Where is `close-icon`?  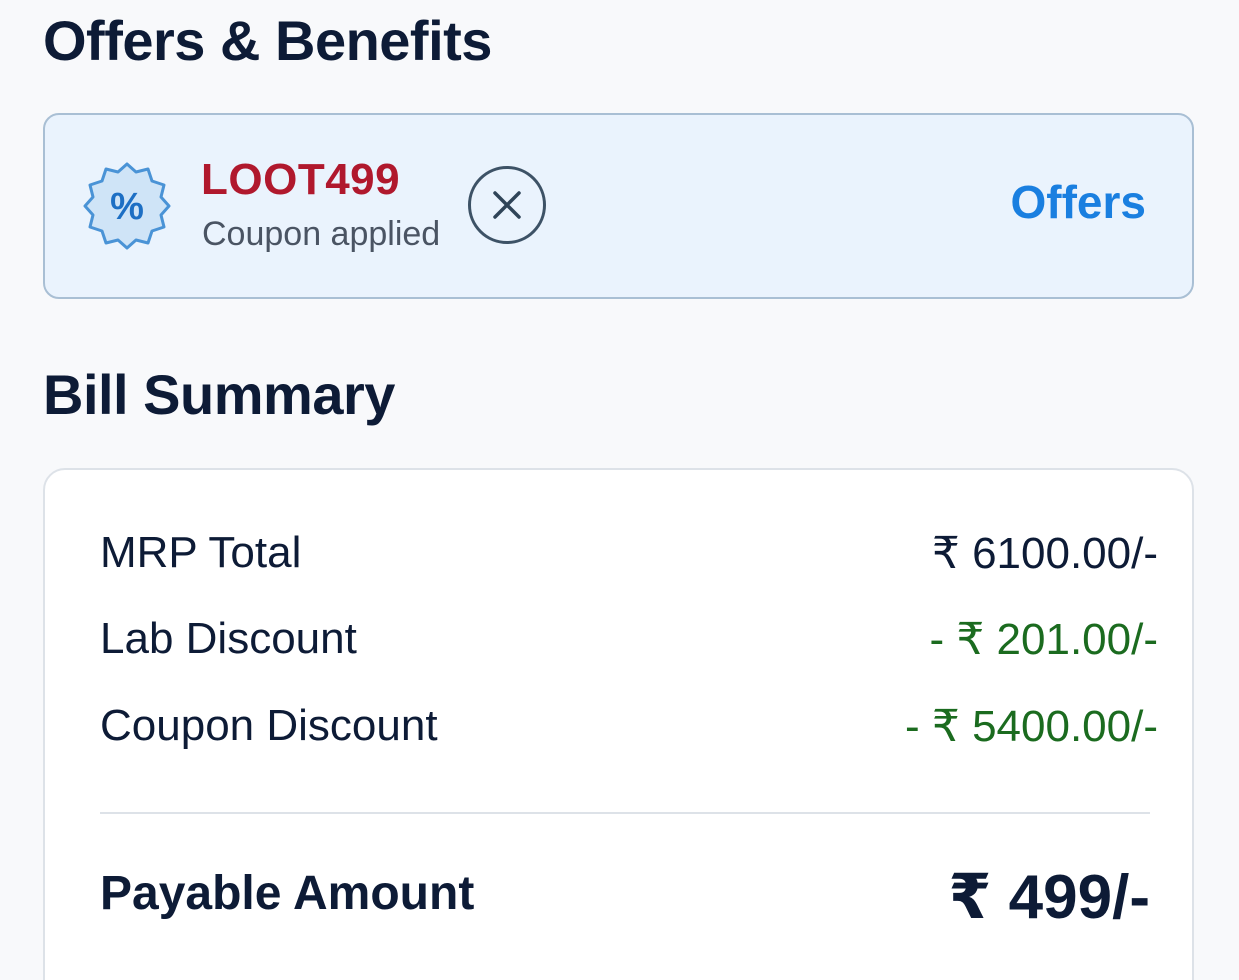 close-icon is located at coordinates (507, 205).